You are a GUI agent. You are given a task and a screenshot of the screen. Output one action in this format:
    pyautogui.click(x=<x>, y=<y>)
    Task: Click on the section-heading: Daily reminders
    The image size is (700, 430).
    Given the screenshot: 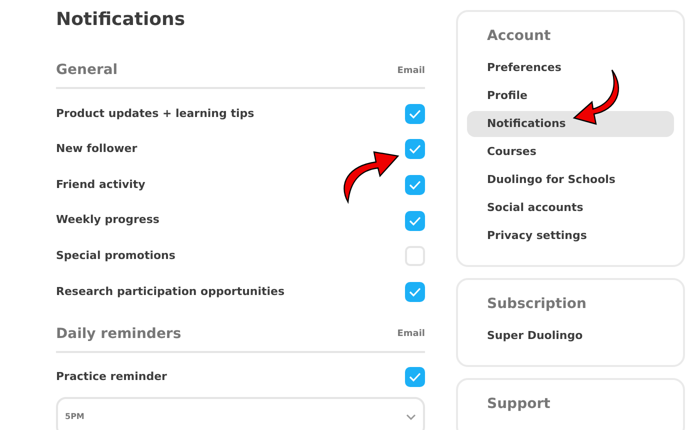 What is the action you would take?
    pyautogui.click(x=119, y=334)
    